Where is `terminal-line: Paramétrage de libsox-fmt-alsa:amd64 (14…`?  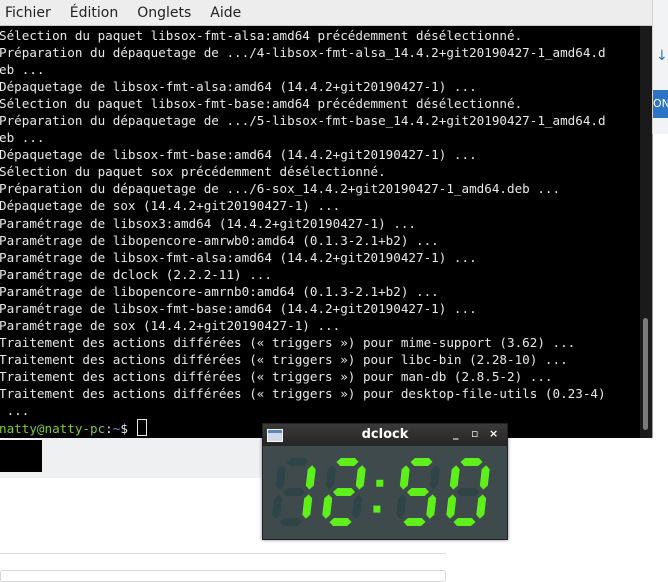 terminal-line: Paramétrage de libsox-fmt-alsa:amd64 (14… is located at coordinates (238, 257).